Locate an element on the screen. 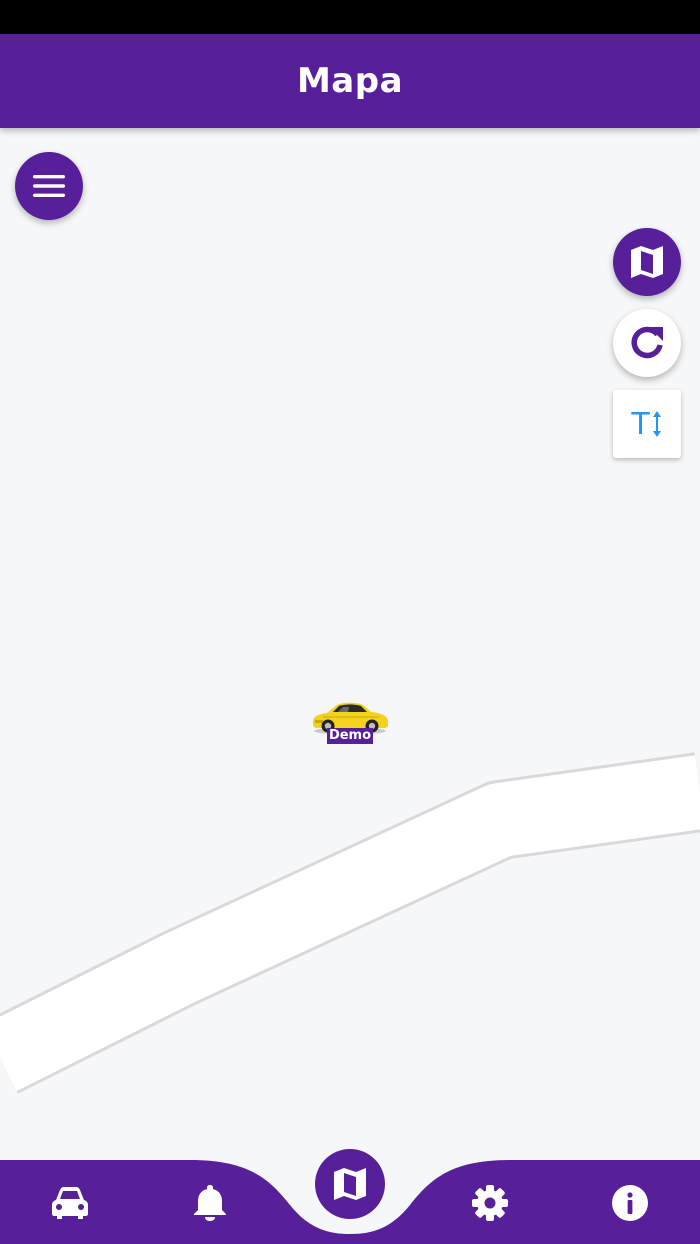  bell-icon is located at coordinates (210, 1203).